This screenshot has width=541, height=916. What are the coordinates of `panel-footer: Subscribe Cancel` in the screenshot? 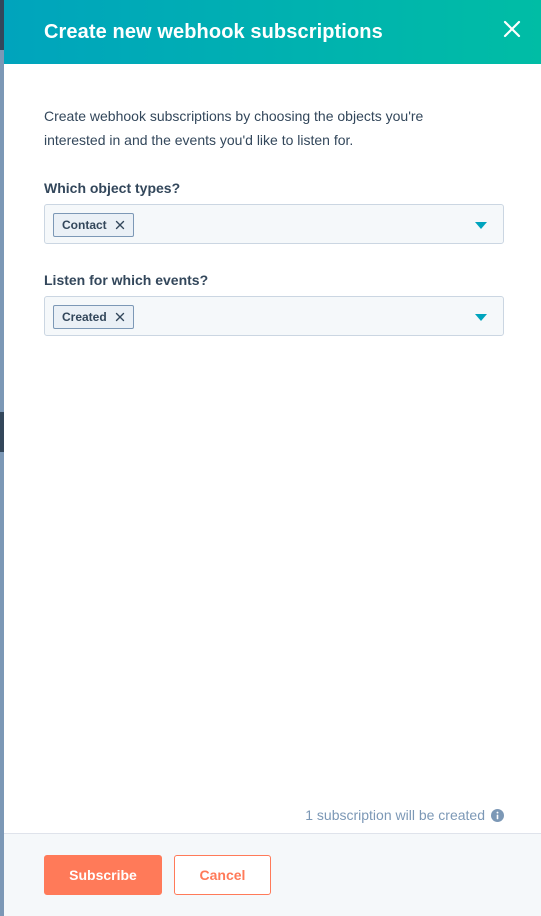 It's located at (272, 874).